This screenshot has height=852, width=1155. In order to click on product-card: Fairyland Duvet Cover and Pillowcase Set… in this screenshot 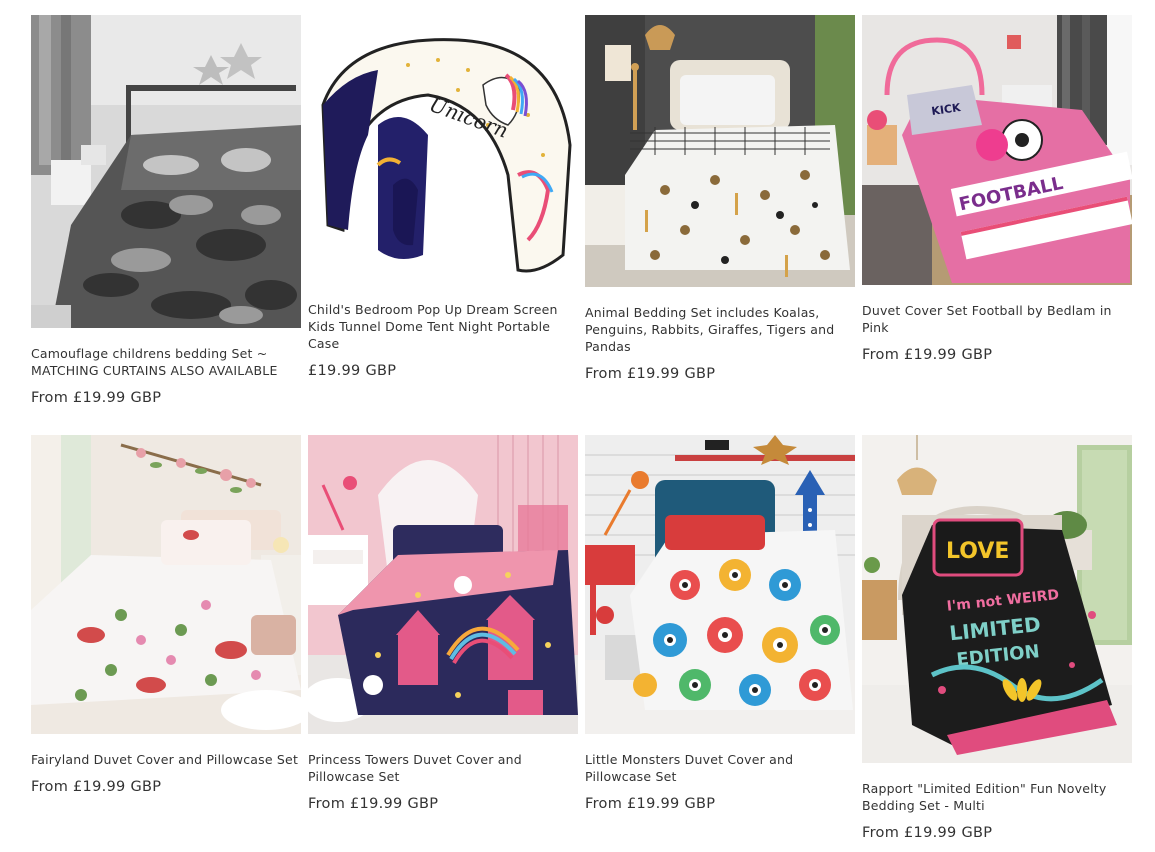, I will do `click(166, 615)`.